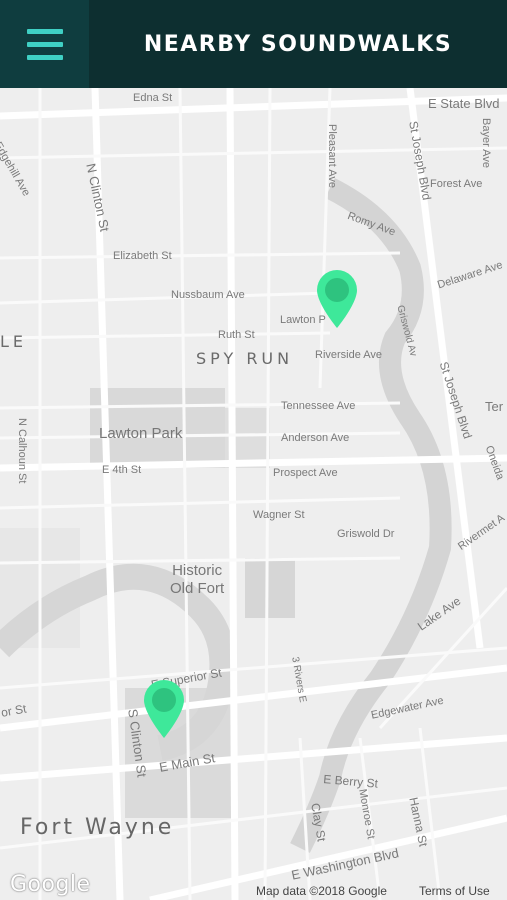  Describe the element at coordinates (486, 143) in the screenshot. I see `street-label: Bayer Ave` at that location.